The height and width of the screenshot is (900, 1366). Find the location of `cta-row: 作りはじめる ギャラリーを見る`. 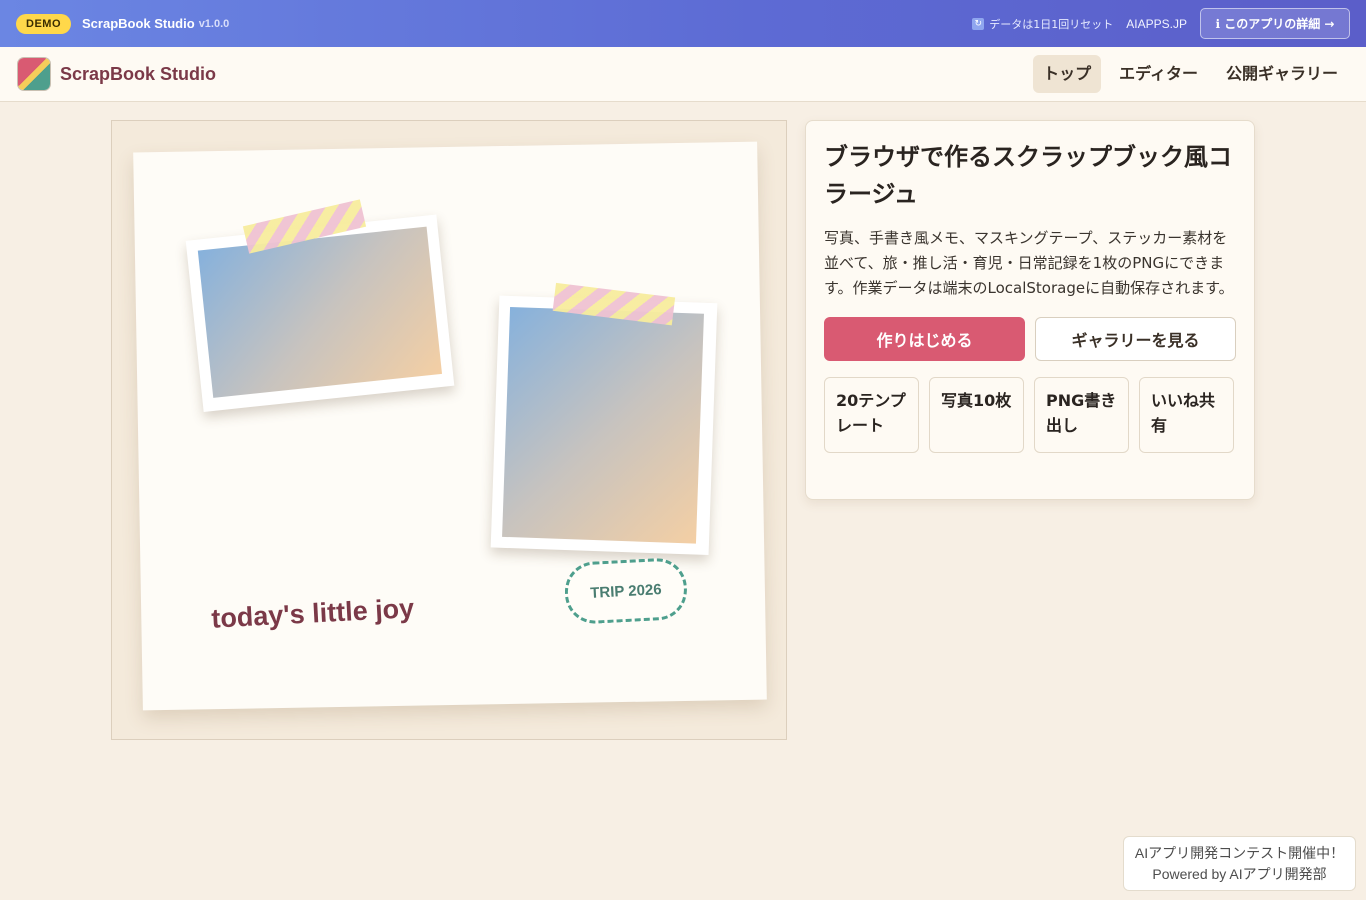

cta-row: 作りはじめる ギャラリーを見る is located at coordinates (1030, 339).